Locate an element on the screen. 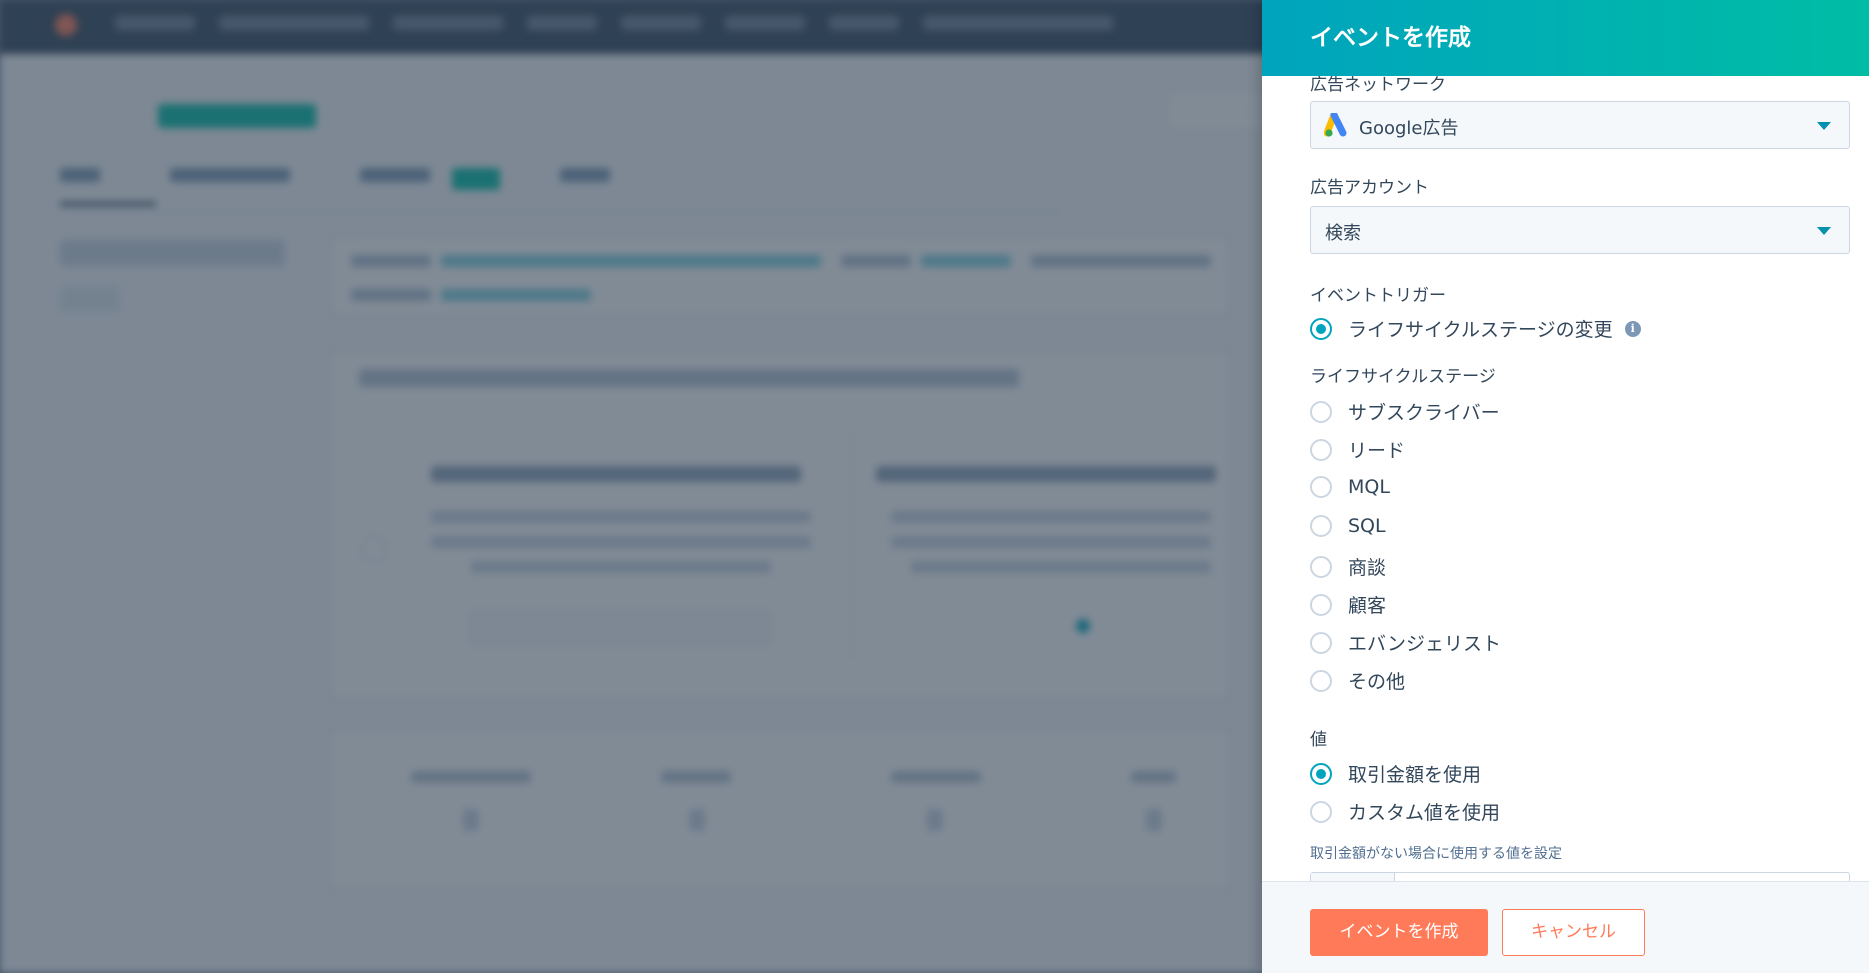 The height and width of the screenshot is (973, 1869). event-trigger-option: ライフサイクルステージの変更 i is located at coordinates (1475, 328).